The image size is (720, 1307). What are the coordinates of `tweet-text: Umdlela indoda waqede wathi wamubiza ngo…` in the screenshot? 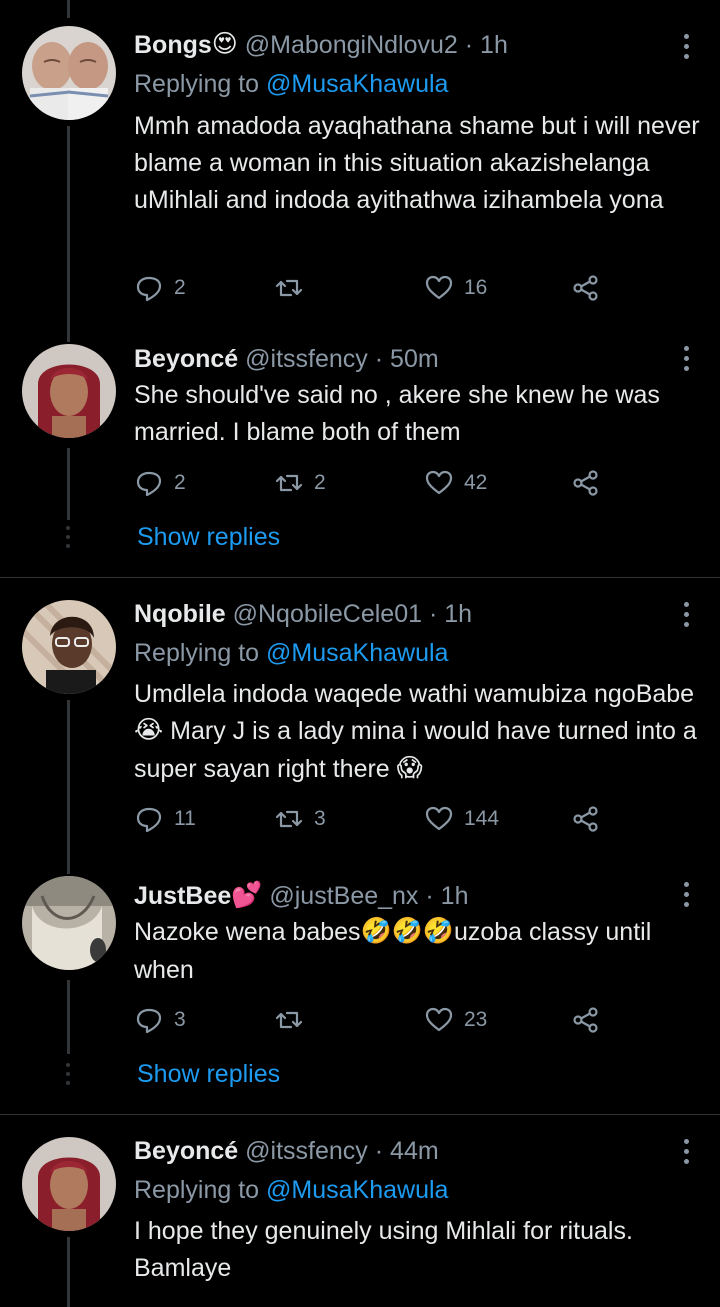 It's located at (417, 732).